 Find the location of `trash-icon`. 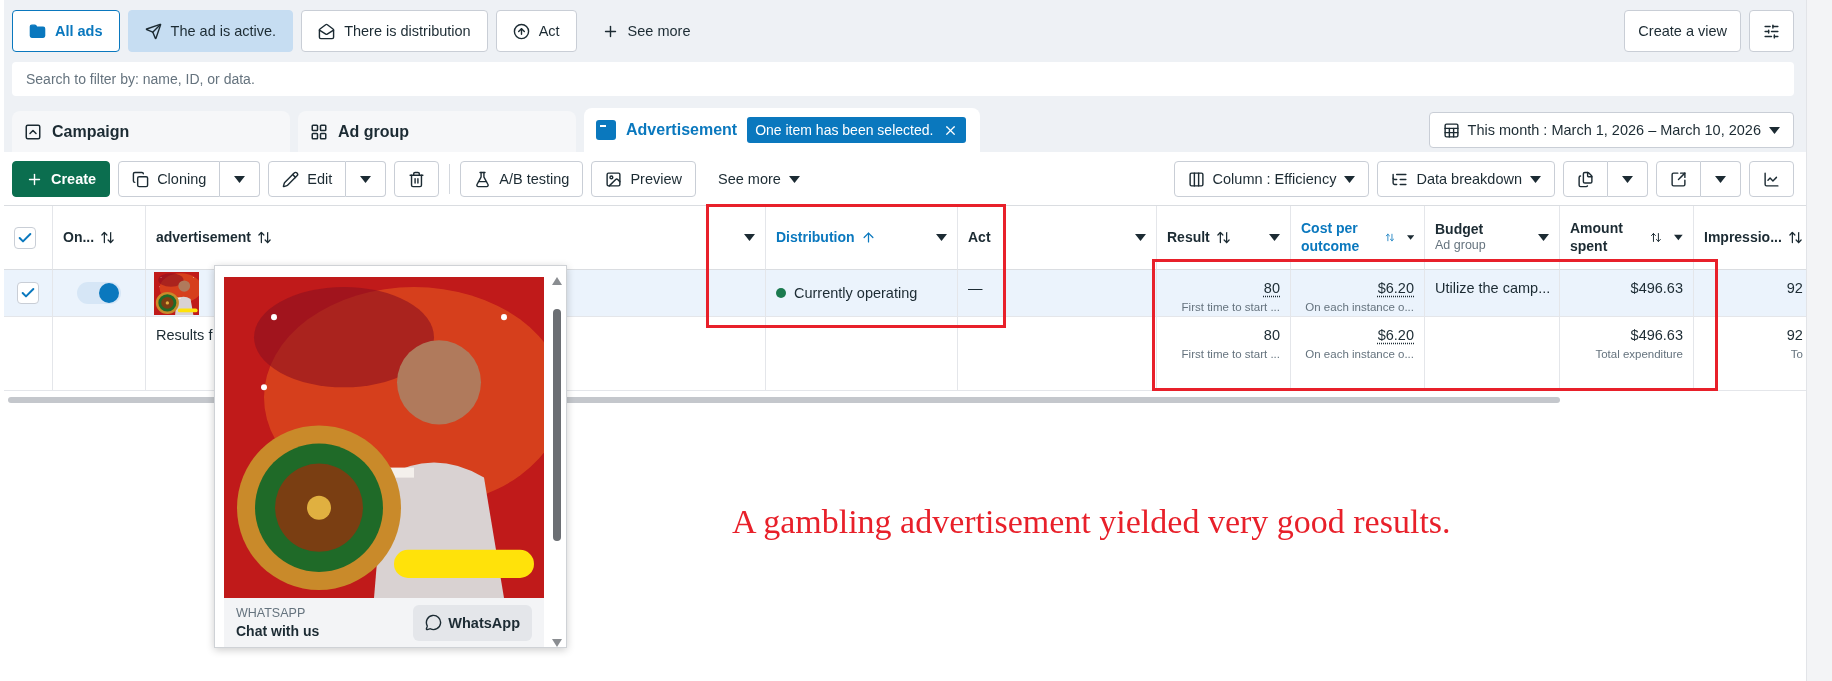

trash-icon is located at coordinates (417, 179).